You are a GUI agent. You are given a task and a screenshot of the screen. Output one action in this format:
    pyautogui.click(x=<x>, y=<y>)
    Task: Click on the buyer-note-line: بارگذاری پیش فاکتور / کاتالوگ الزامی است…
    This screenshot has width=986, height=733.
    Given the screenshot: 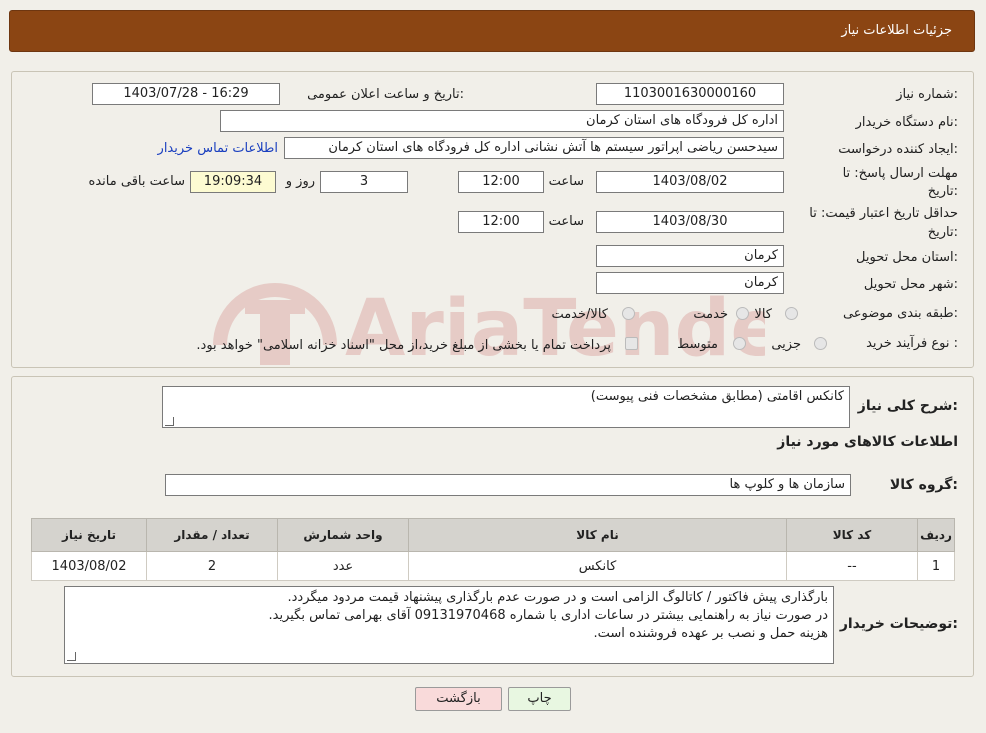 What is the action you would take?
    pyautogui.click(x=557, y=597)
    